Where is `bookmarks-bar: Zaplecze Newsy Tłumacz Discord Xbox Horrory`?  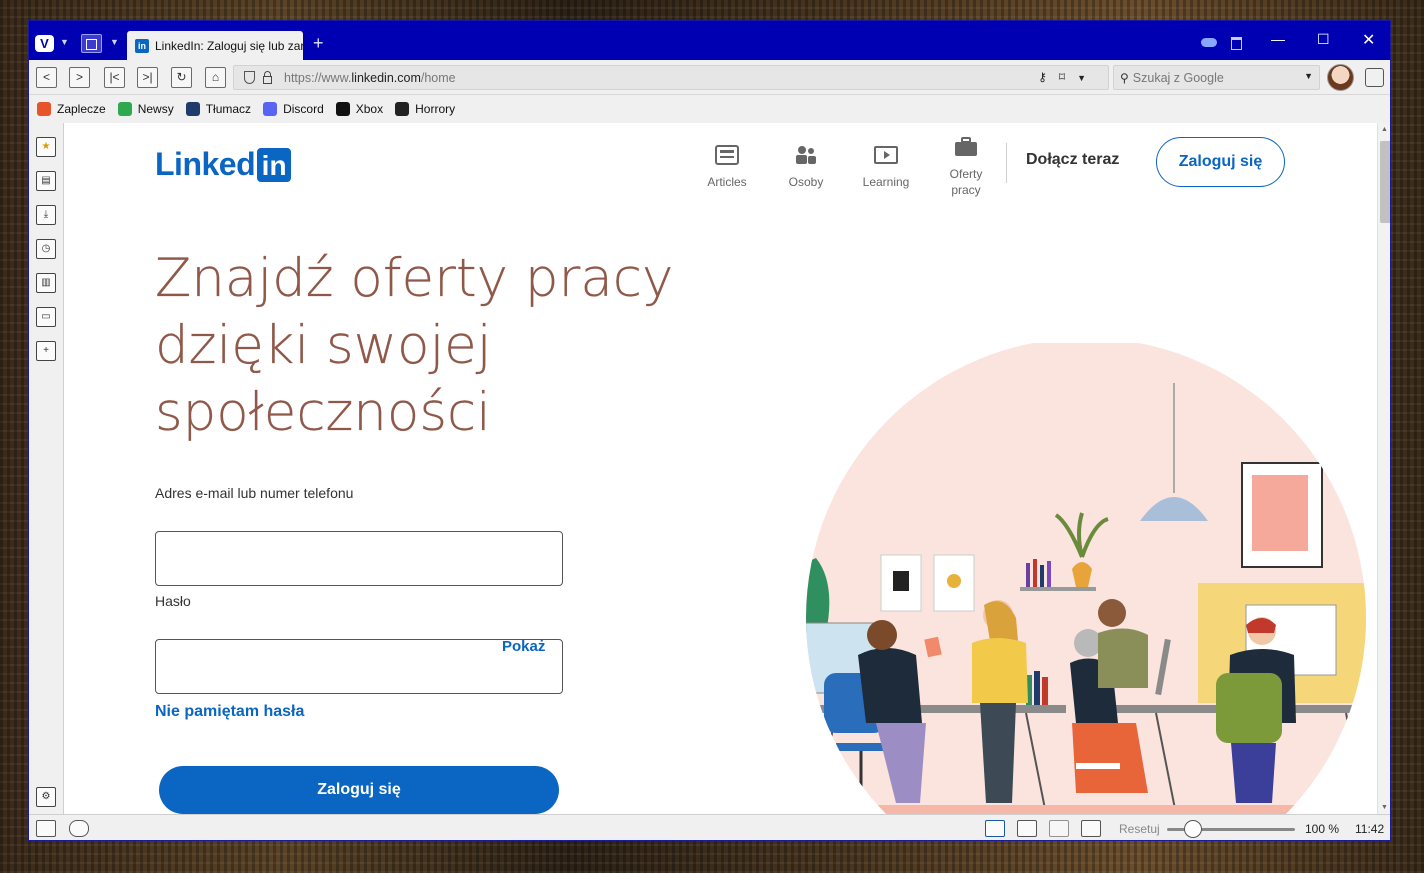 bookmarks-bar: Zaplecze Newsy Tłumacz Discord Xbox Horrory is located at coordinates (709, 109).